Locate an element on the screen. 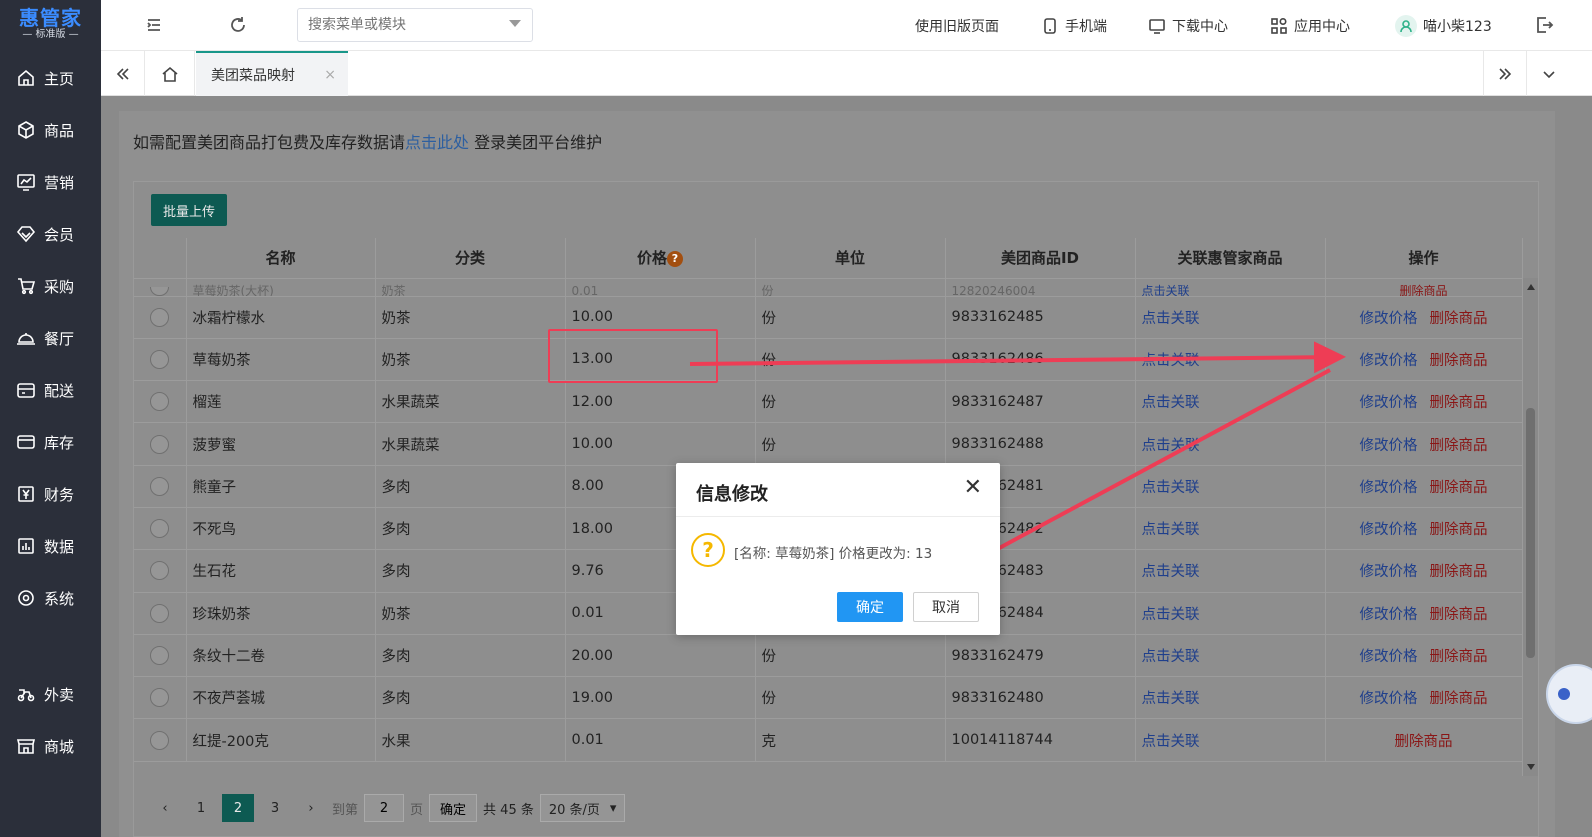 The height and width of the screenshot is (837, 1592). tab-meituan-mapping: 美团菜品映射 × is located at coordinates (272, 73).